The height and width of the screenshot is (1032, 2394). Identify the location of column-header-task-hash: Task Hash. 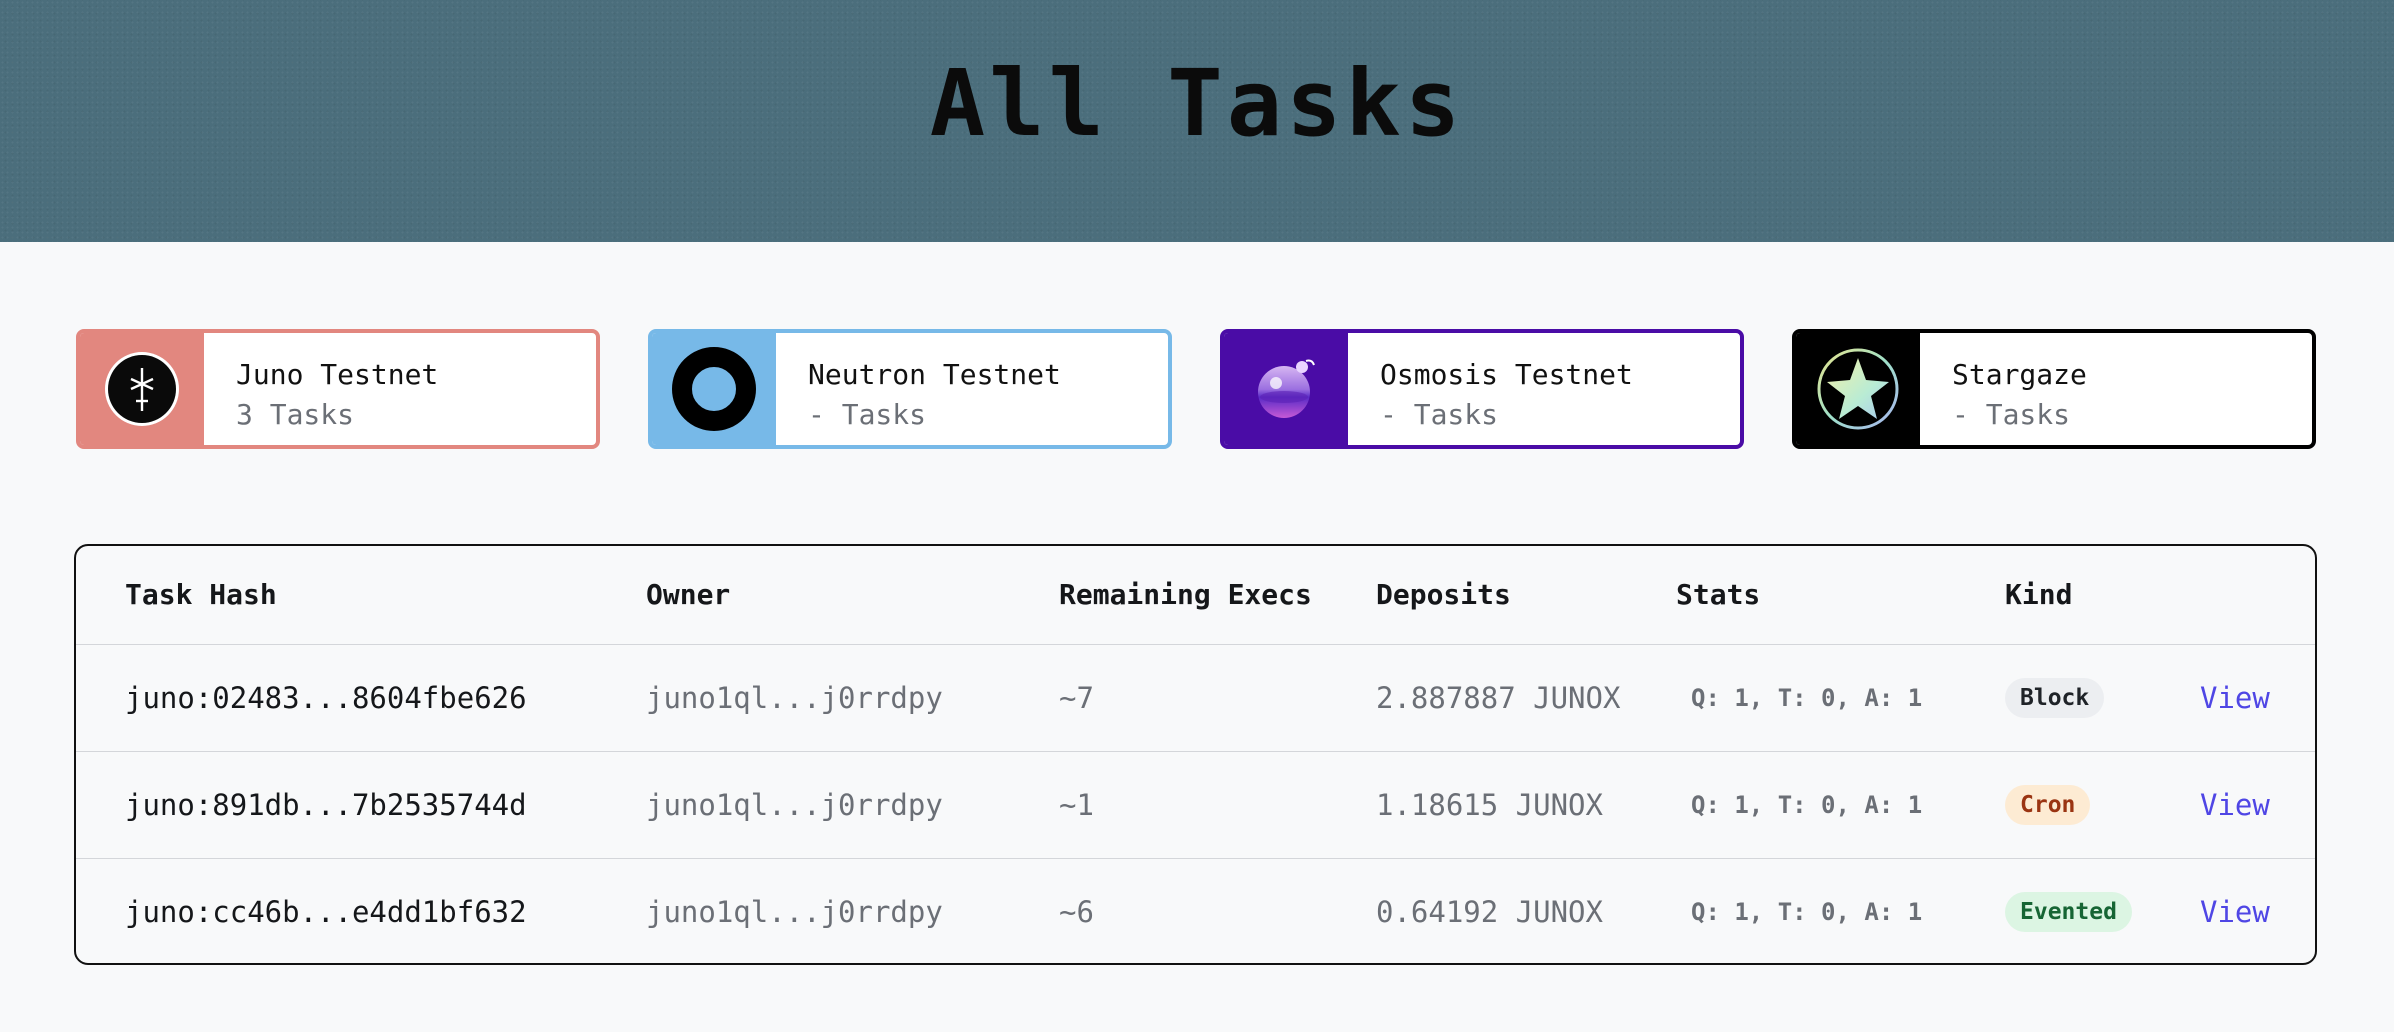
(201, 594).